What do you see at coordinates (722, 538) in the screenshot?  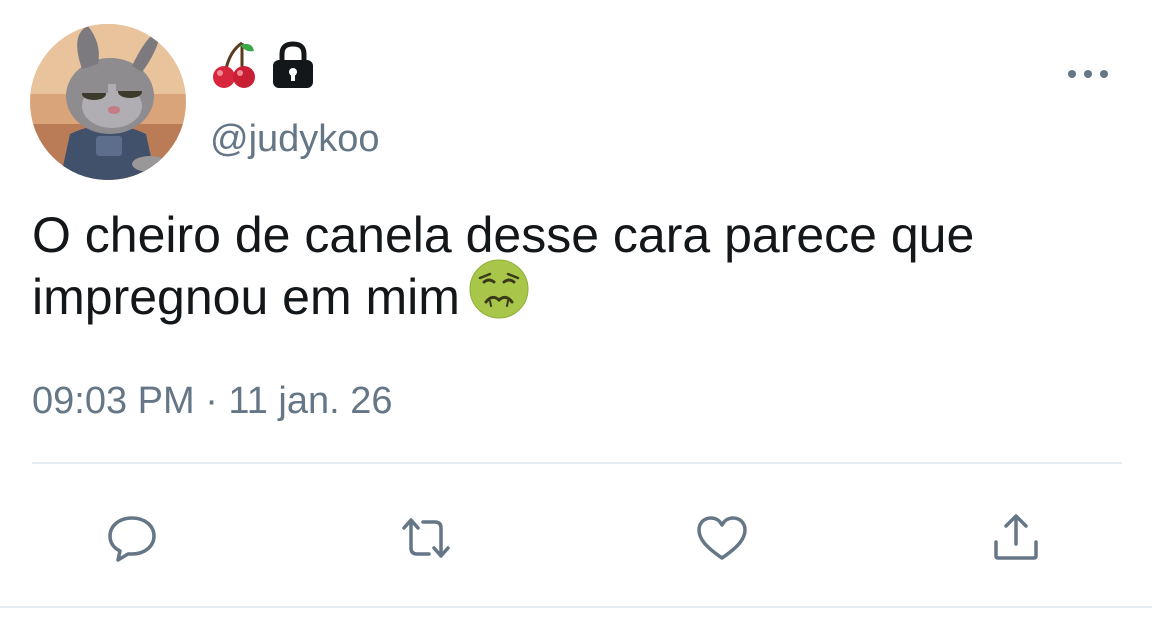 I see `like-icon` at bounding box center [722, 538].